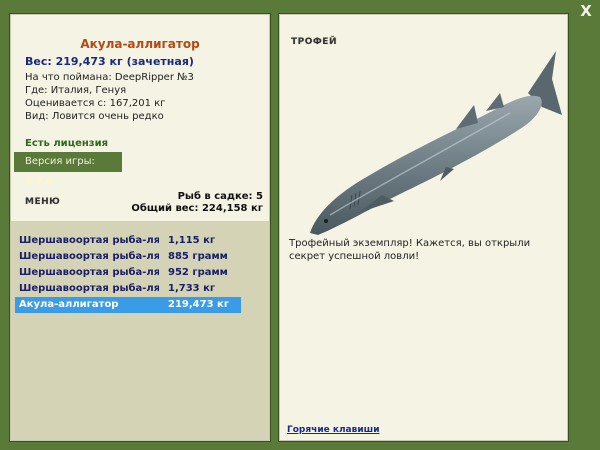  What do you see at coordinates (76, 90) in the screenshot?
I see `fish-location: Где: Италия, Генуя` at bounding box center [76, 90].